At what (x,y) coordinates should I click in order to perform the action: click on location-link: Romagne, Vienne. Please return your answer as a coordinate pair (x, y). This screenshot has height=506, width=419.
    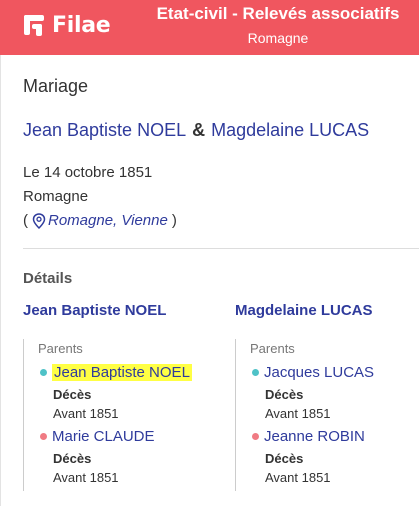
    Looking at the image, I should click on (108, 220).